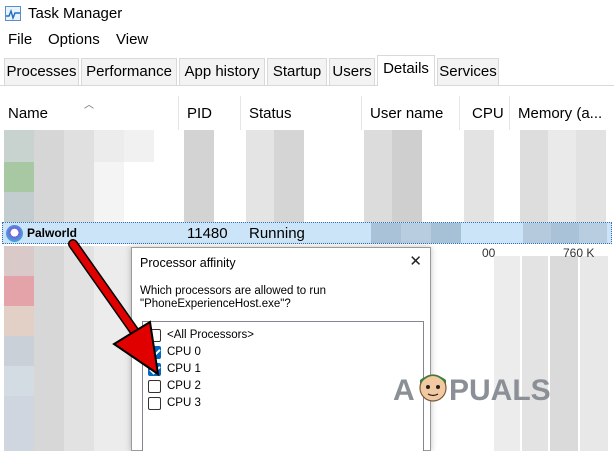 Image resolution: width=614 pixels, height=451 pixels. Describe the element at coordinates (129, 71) in the screenshot. I see `tab-performance: Performance` at that location.